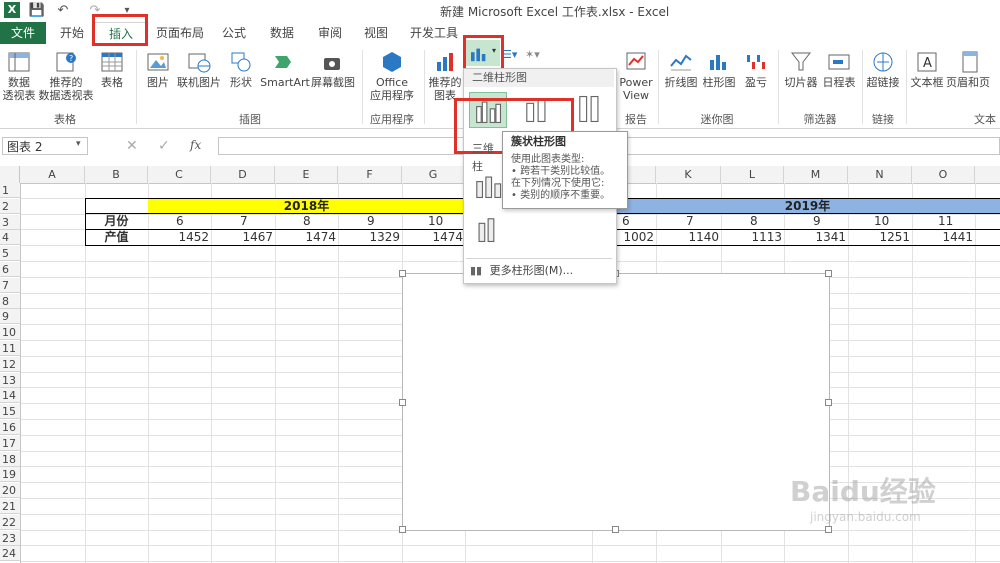  I want to click on column-header-d: D, so click(243, 174).